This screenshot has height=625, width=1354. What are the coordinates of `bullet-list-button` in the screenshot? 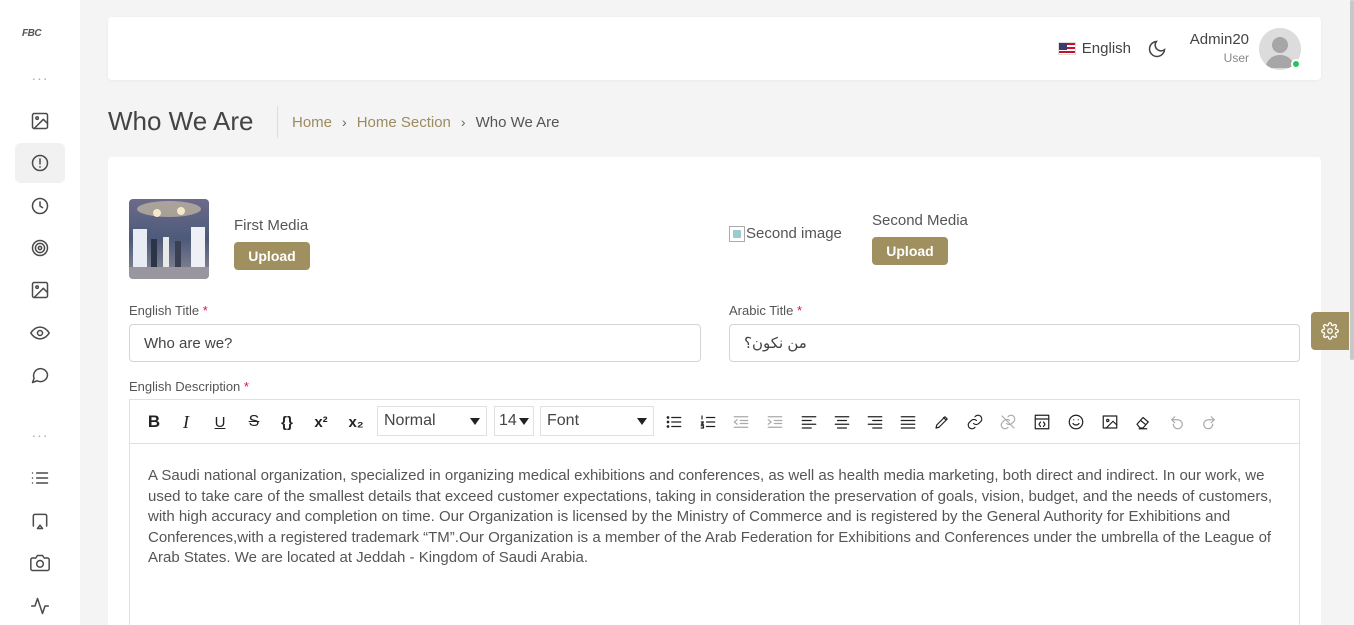 It's located at (674, 422).